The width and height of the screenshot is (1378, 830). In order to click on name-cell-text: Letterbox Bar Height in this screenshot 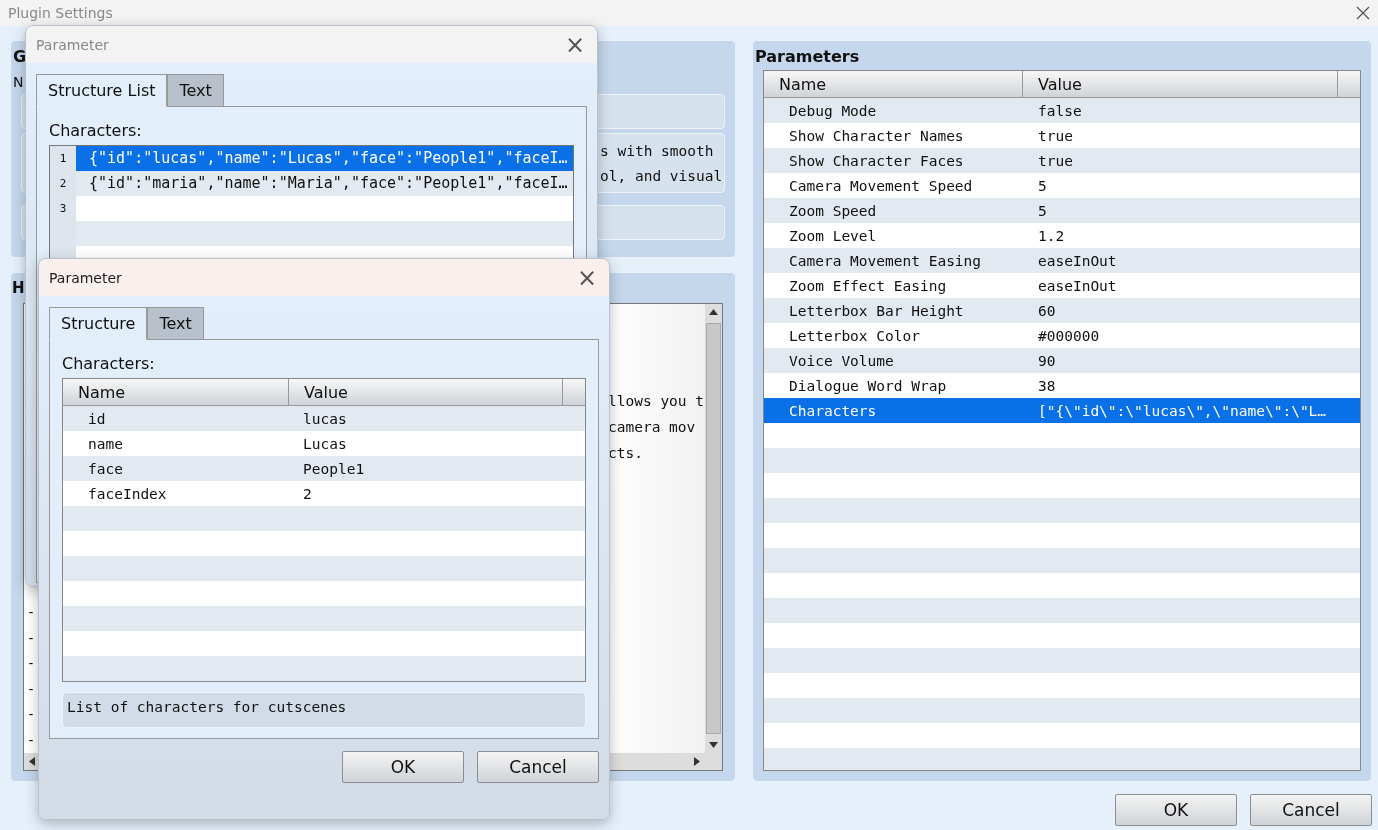, I will do `click(876, 310)`.